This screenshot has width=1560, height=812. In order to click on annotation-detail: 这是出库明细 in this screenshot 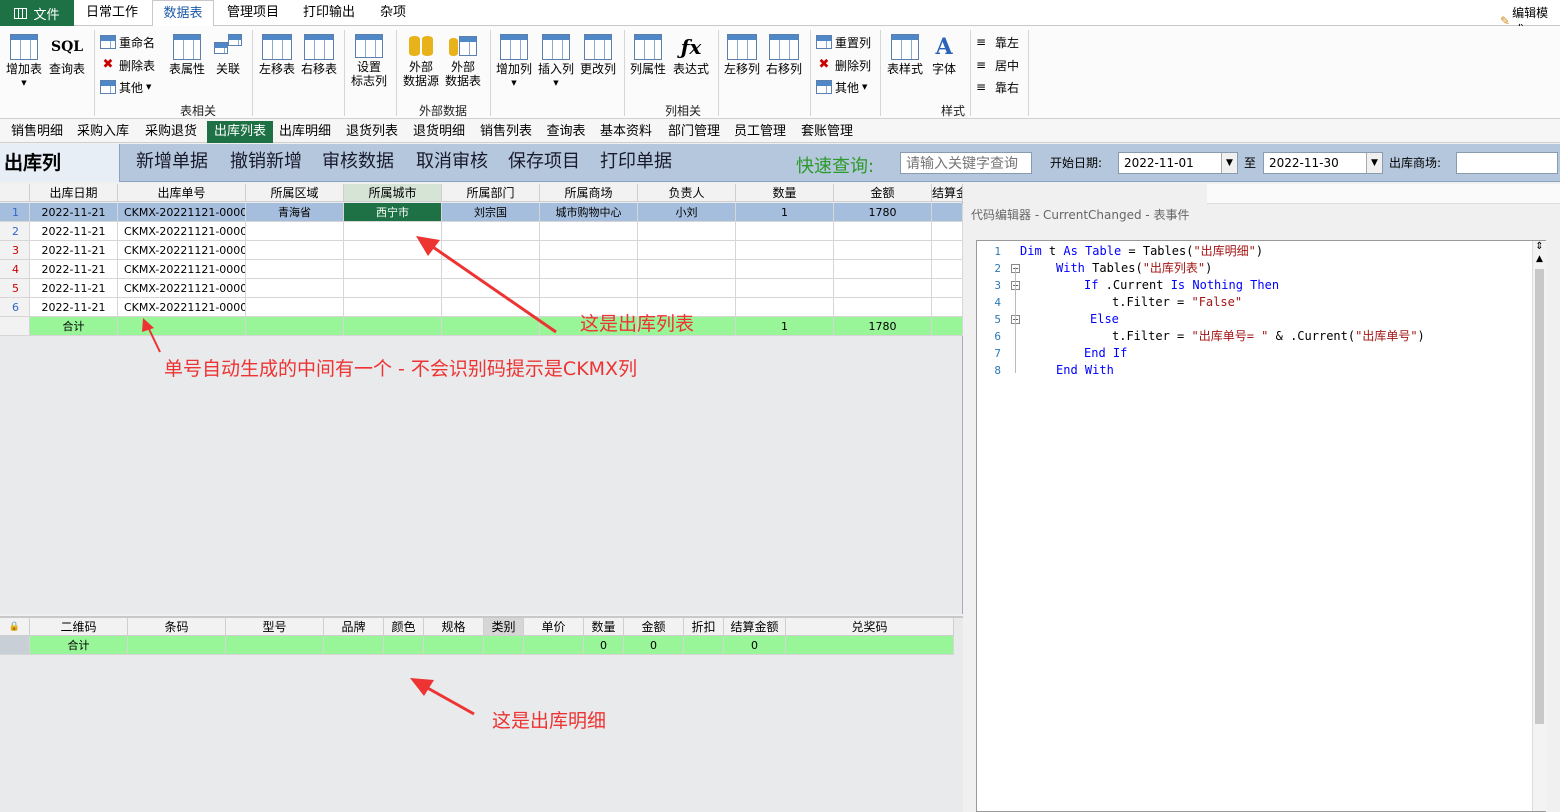, I will do `click(549, 721)`.